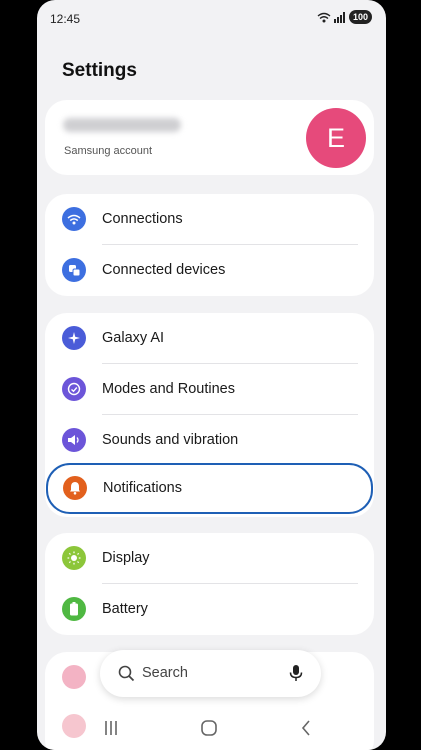  I want to click on account-subtitle: Samsung account, so click(108, 151).